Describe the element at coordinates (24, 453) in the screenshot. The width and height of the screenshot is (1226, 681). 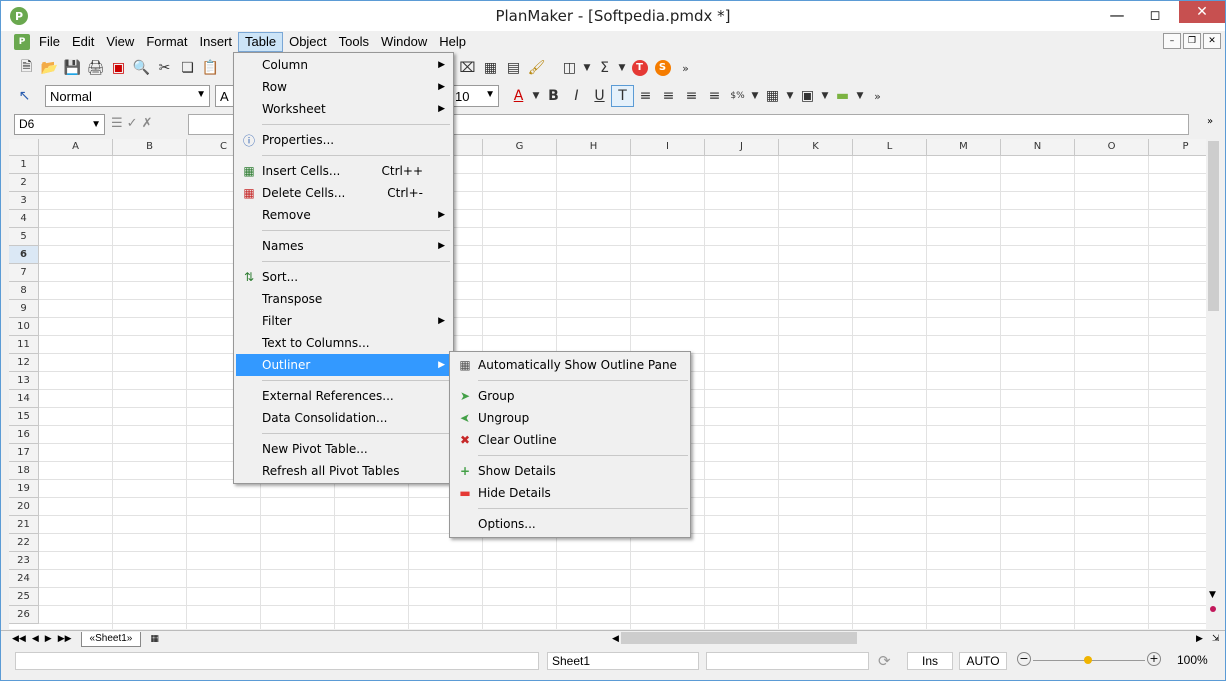
I see `row-header: 17` at that location.